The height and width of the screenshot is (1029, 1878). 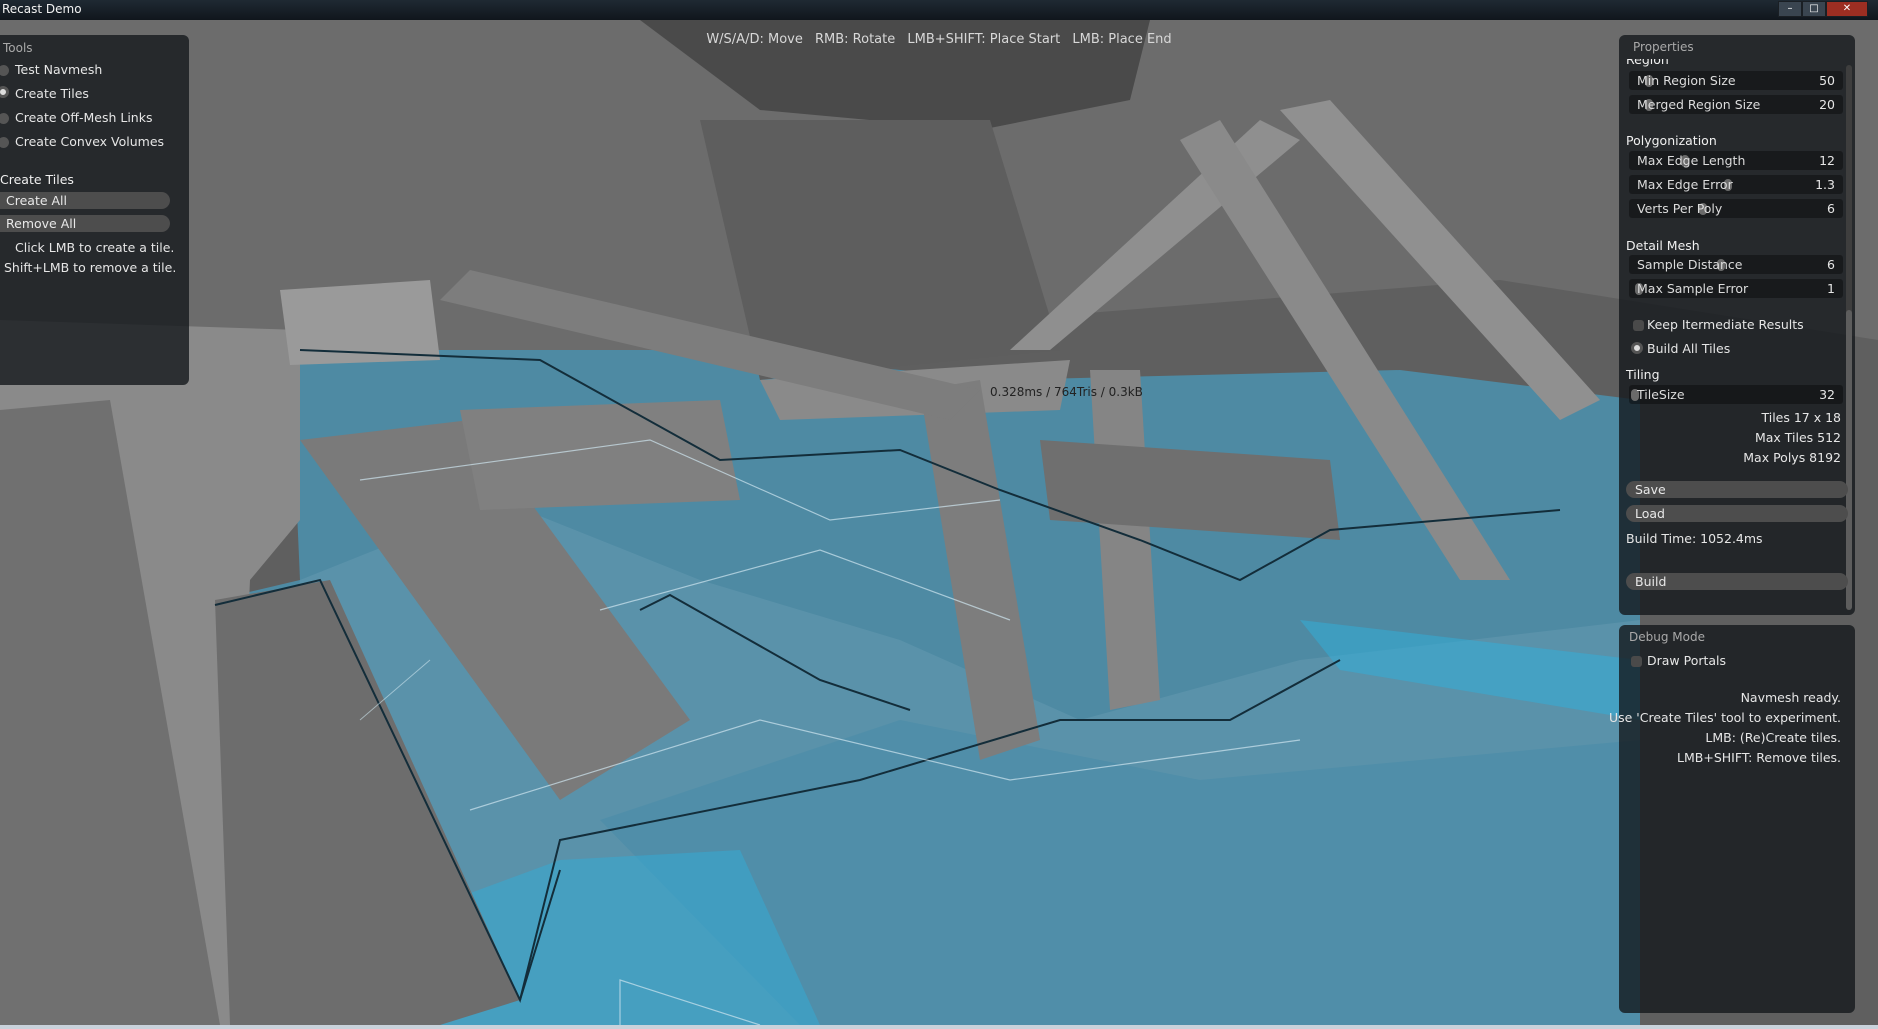 What do you see at coordinates (90, 267) in the screenshot?
I see `remove-tile-help: Shift+LMB to remove a tile.` at bounding box center [90, 267].